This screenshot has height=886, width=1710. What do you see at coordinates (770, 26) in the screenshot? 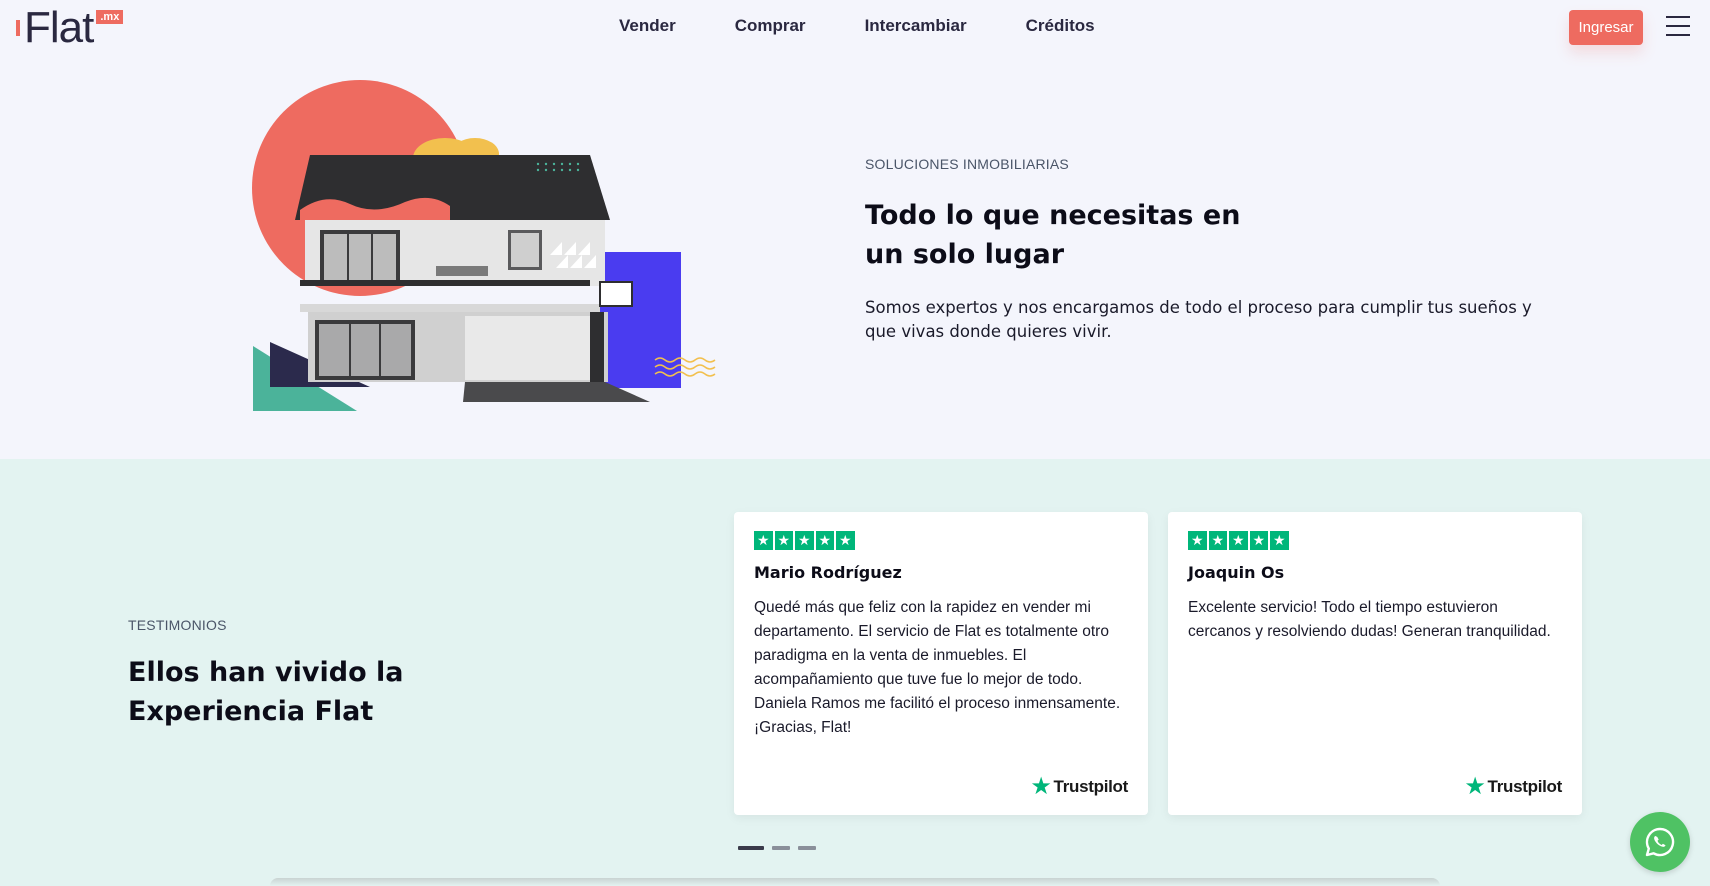
I see `nav-comprar: Comprar` at bounding box center [770, 26].